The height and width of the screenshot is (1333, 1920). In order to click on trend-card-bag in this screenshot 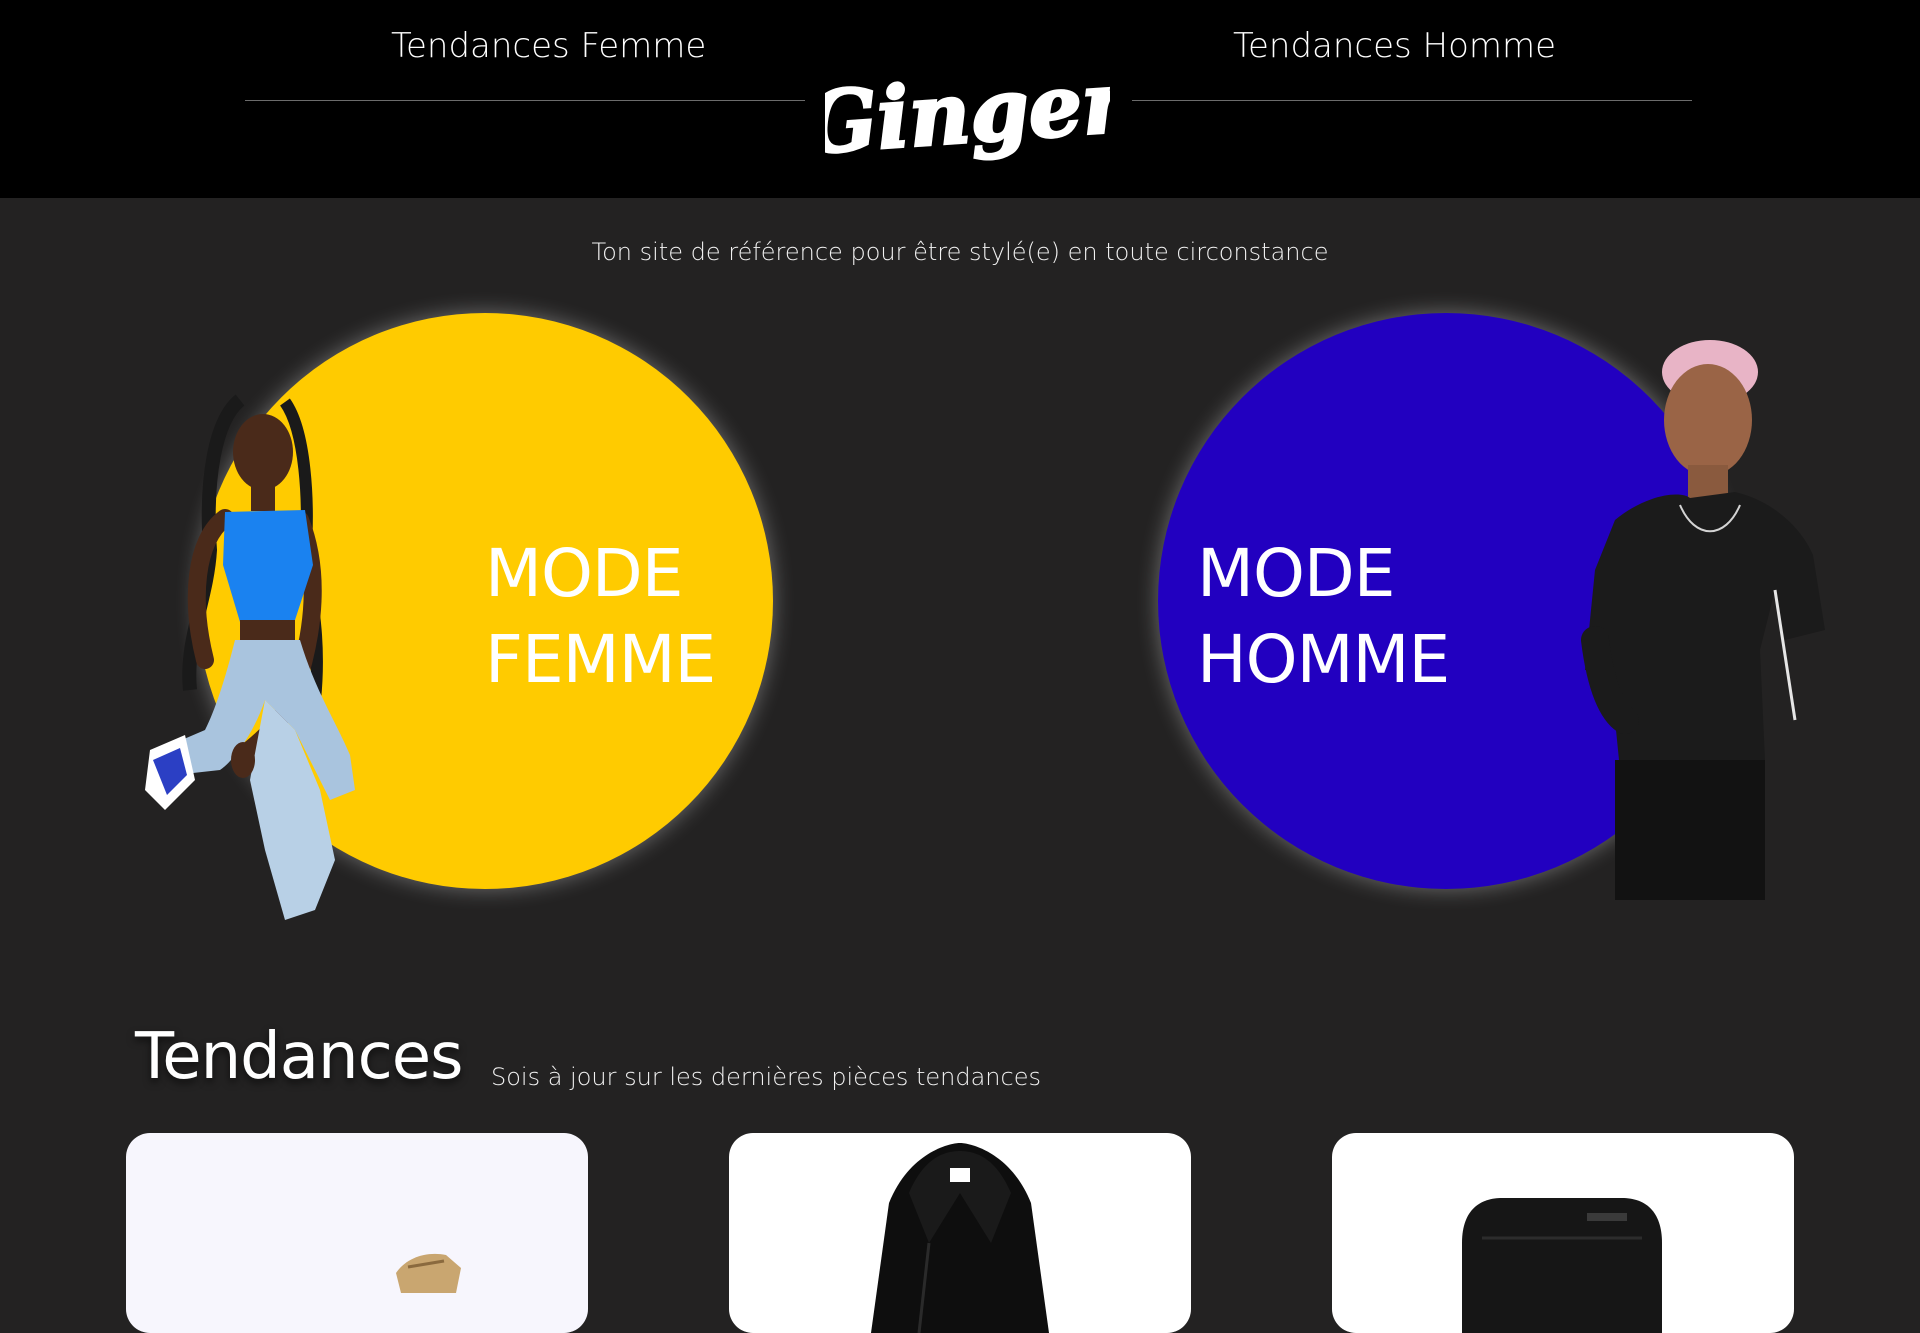, I will do `click(1563, 1233)`.